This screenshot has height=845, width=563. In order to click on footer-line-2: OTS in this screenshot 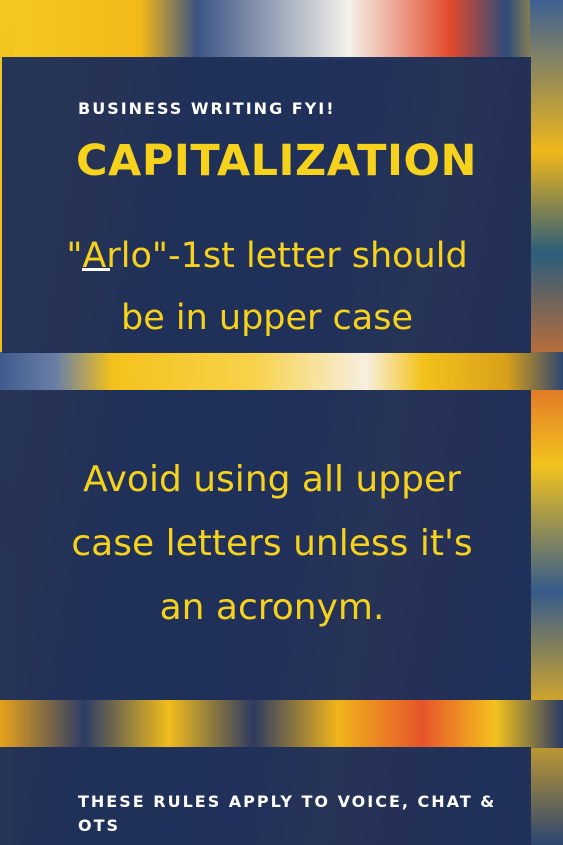, I will do `click(99, 825)`.